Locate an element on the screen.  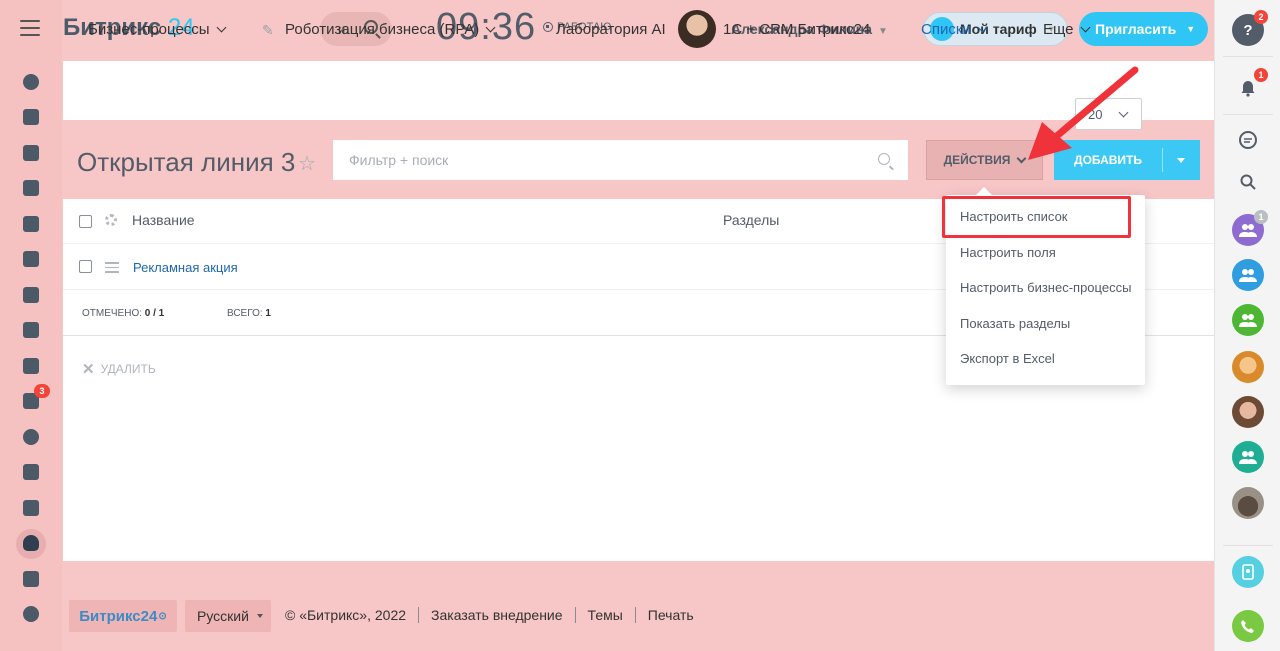
total-count: ВСЕГО: 1 is located at coordinates (249, 313).